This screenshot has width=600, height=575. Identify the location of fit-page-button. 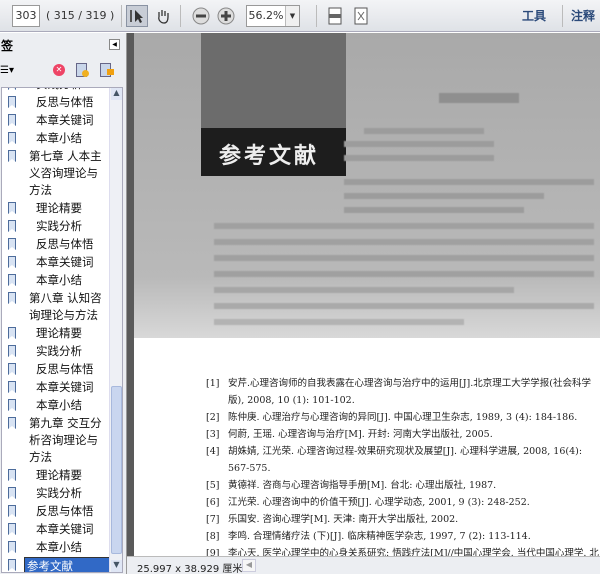
(361, 16).